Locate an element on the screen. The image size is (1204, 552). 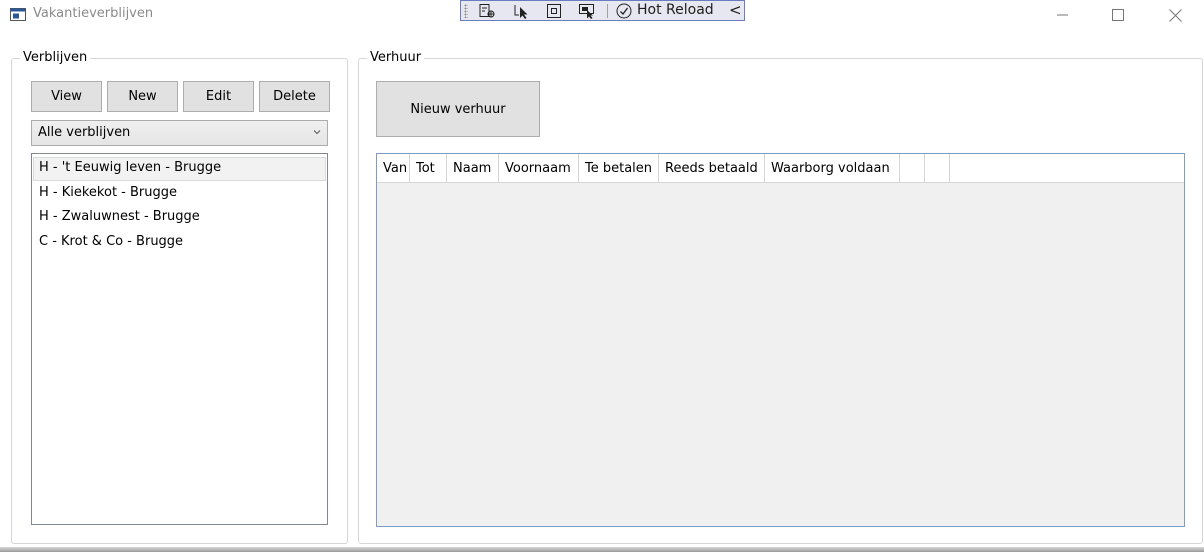
column-header-van: Van is located at coordinates (393, 168).